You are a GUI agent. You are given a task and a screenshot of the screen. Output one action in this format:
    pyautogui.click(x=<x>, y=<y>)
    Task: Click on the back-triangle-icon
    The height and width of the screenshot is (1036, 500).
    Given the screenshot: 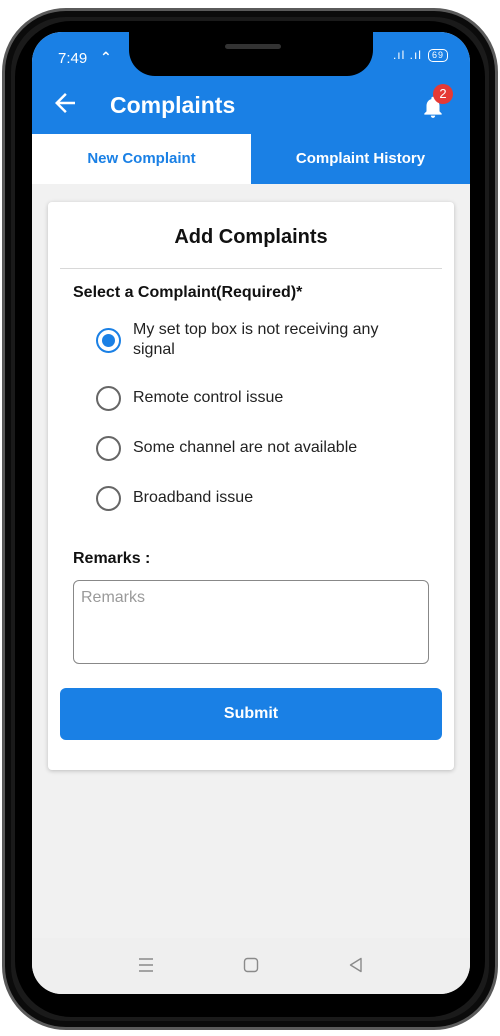 What is the action you would take?
    pyautogui.click(x=356, y=965)
    